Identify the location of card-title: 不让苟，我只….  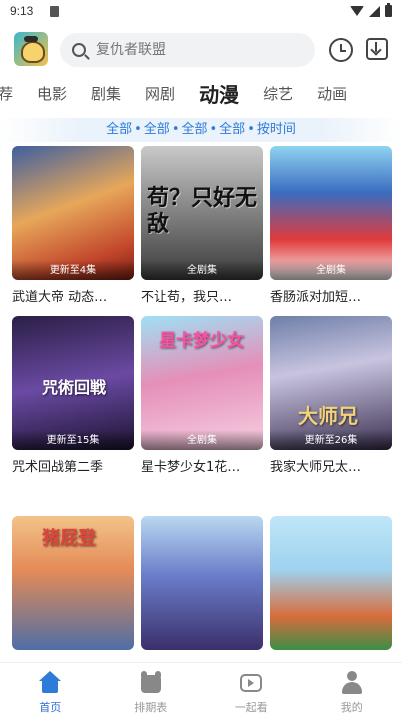
(187, 297).